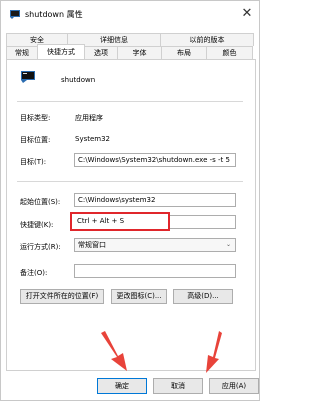 This screenshot has width=320, height=401. What do you see at coordinates (89, 118) in the screenshot?
I see `target-type-value: 应用程序` at bounding box center [89, 118].